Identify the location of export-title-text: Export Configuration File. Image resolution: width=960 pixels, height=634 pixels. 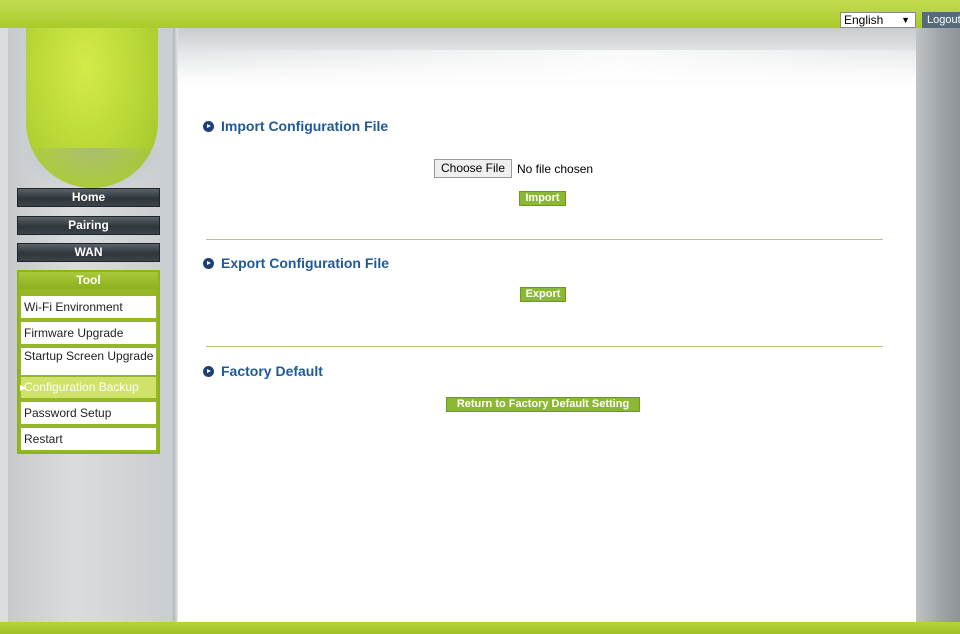
(305, 263).